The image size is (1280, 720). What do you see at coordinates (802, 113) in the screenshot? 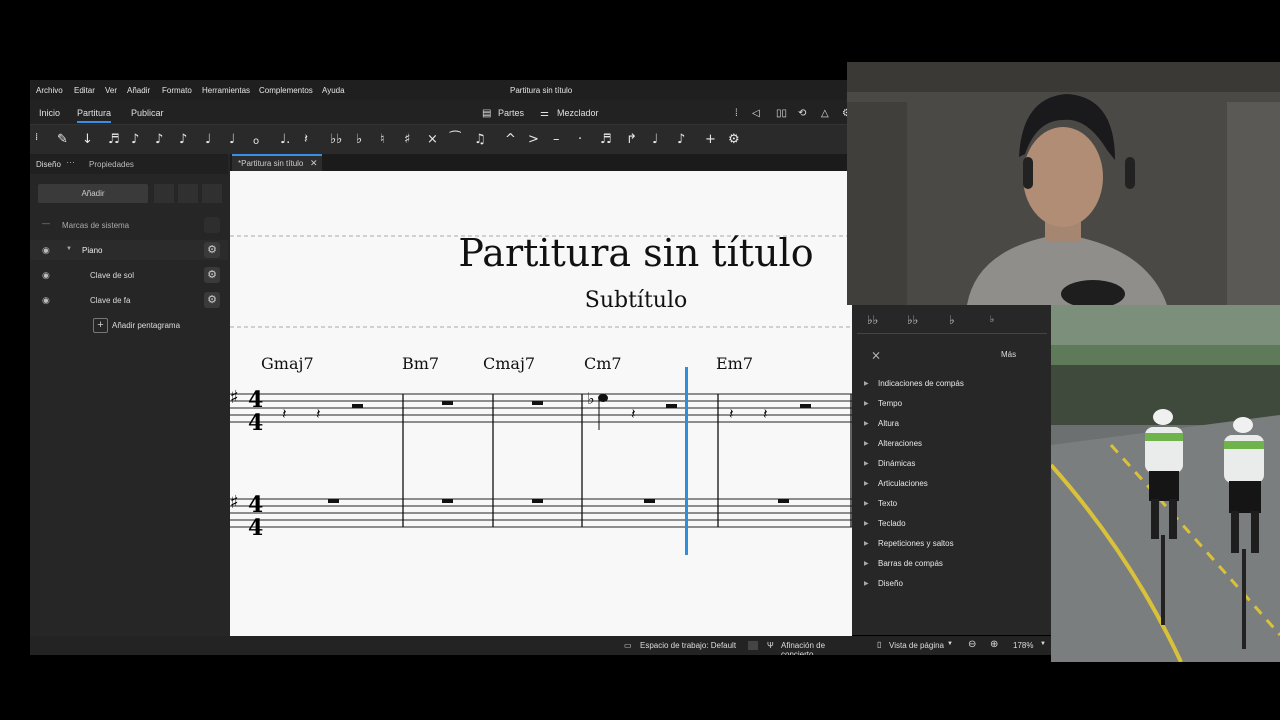
I see `loop-icon: ⟲` at bounding box center [802, 113].